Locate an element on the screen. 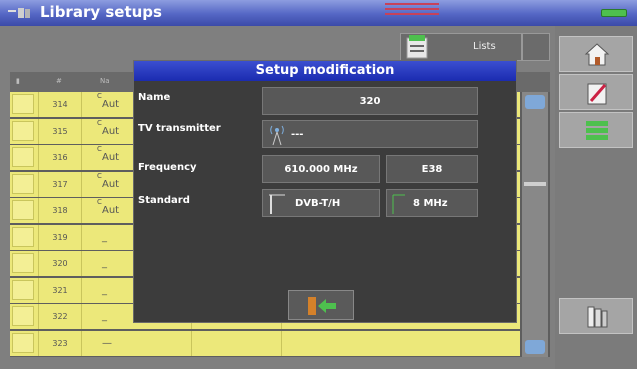 Image resolution: width=637 pixels, height=369 pixels. title-bar: Library setups is located at coordinates (318, 13).